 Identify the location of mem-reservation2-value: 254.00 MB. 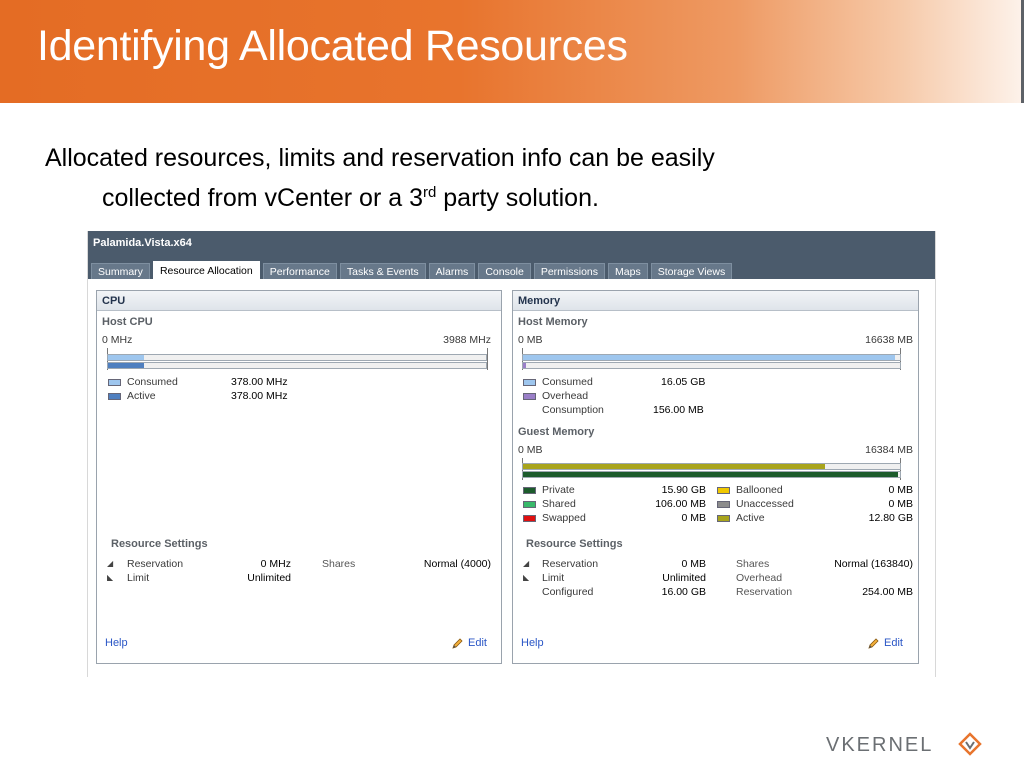
(887, 592).